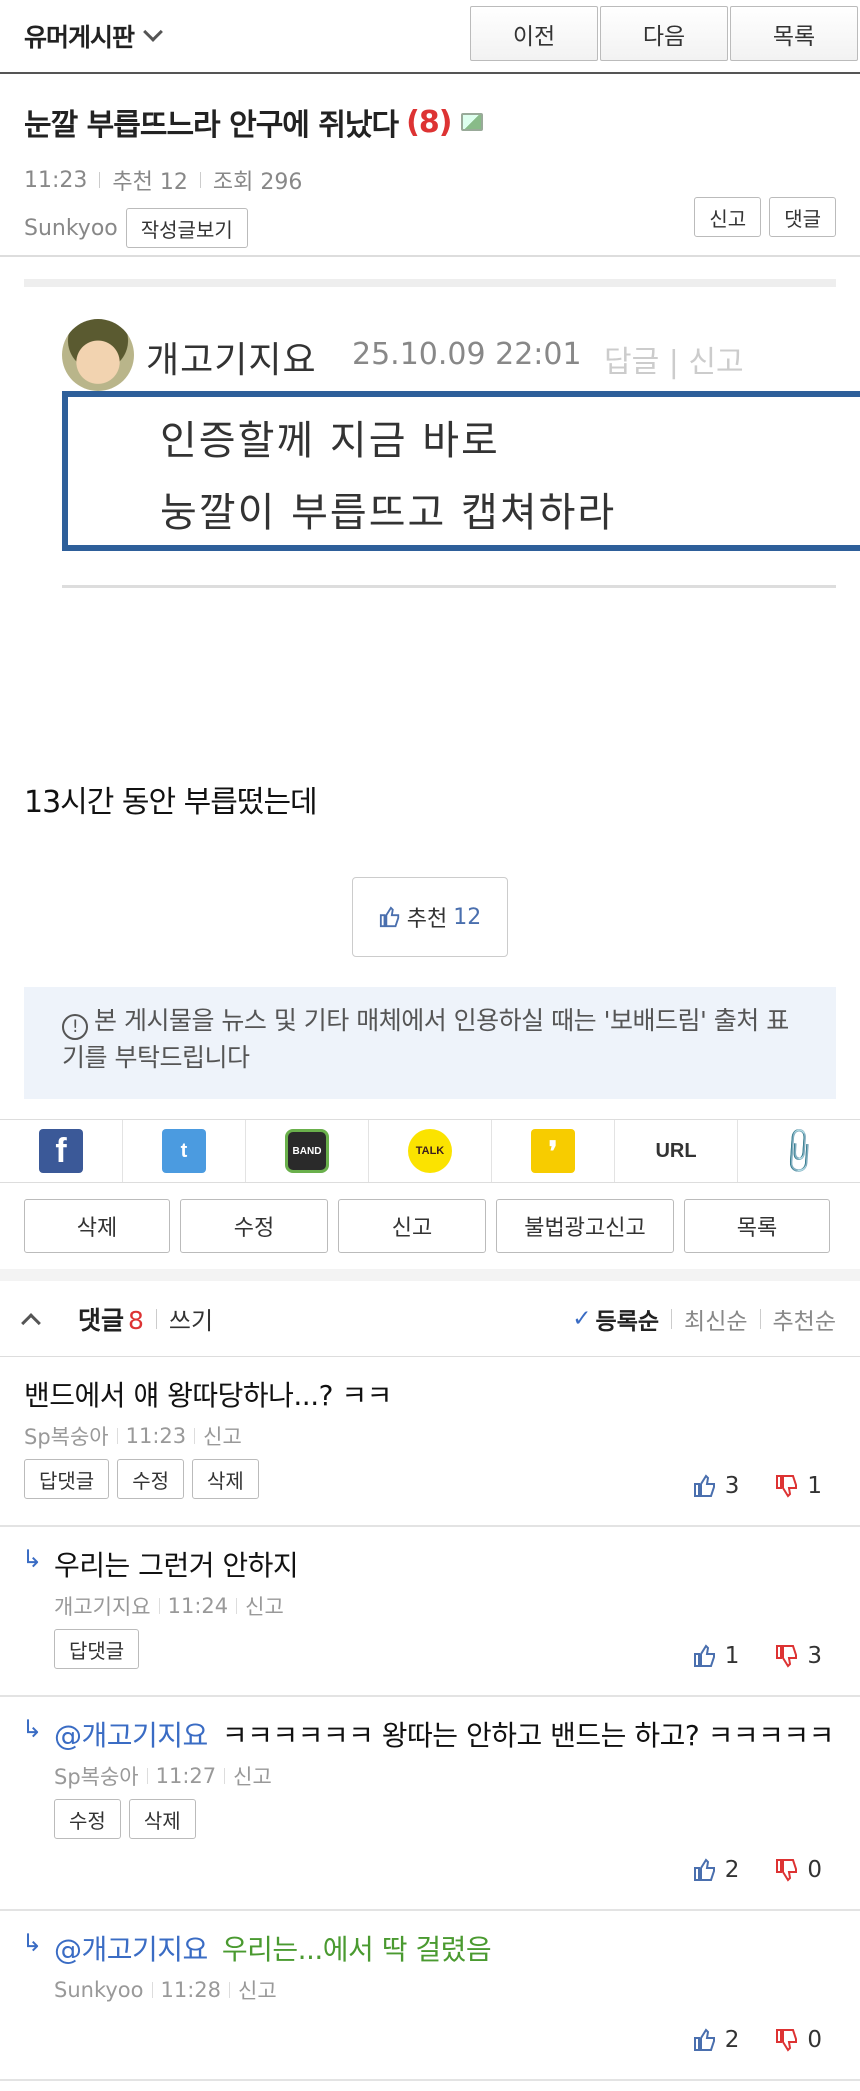 Image resolution: width=860 pixels, height=2091 pixels. Describe the element at coordinates (330, 441) in the screenshot. I see `capture-line-1: 인증할께 지금 바로` at that location.